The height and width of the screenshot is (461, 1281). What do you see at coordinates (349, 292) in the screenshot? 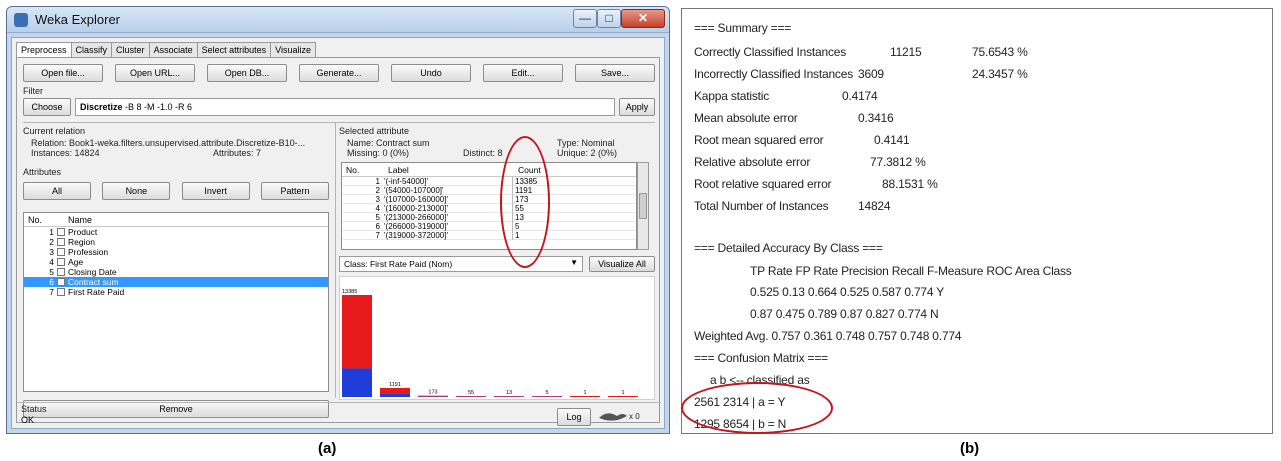
I see `histogram-count-label: 13385` at bounding box center [349, 292].